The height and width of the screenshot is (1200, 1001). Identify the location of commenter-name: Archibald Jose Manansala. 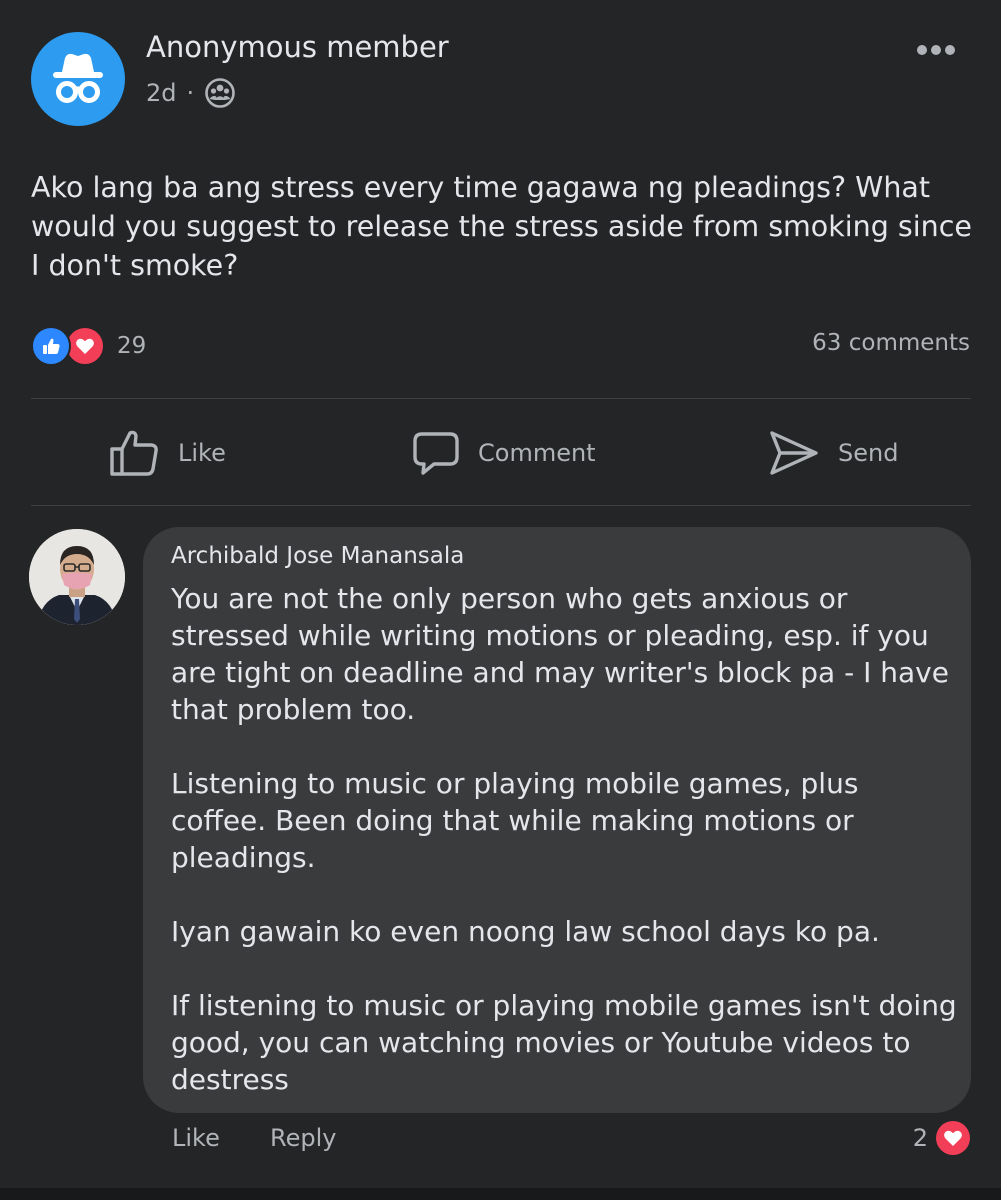
(317, 556).